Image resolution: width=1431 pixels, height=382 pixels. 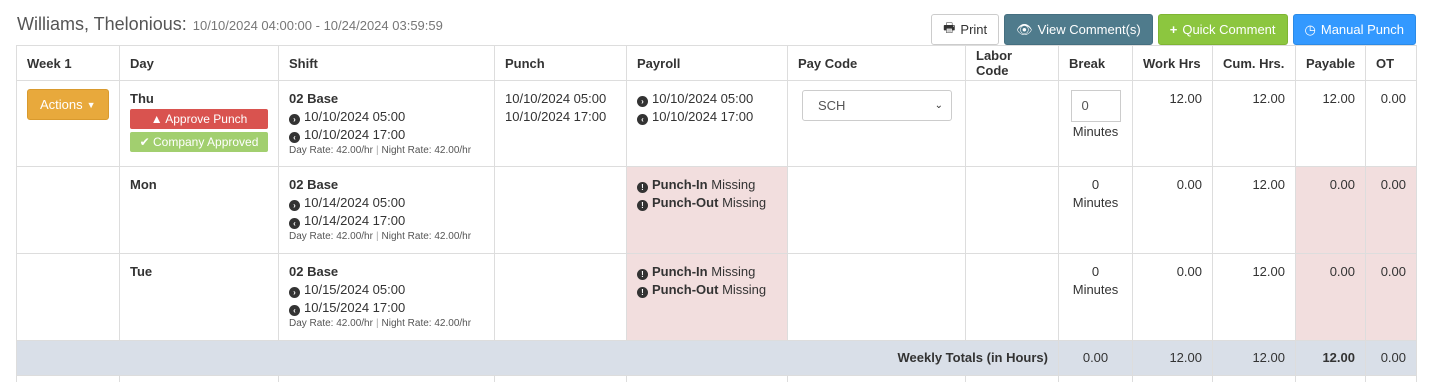 What do you see at coordinates (355, 307) in the screenshot?
I see `shift-end: 10/15/2024 17:00` at bounding box center [355, 307].